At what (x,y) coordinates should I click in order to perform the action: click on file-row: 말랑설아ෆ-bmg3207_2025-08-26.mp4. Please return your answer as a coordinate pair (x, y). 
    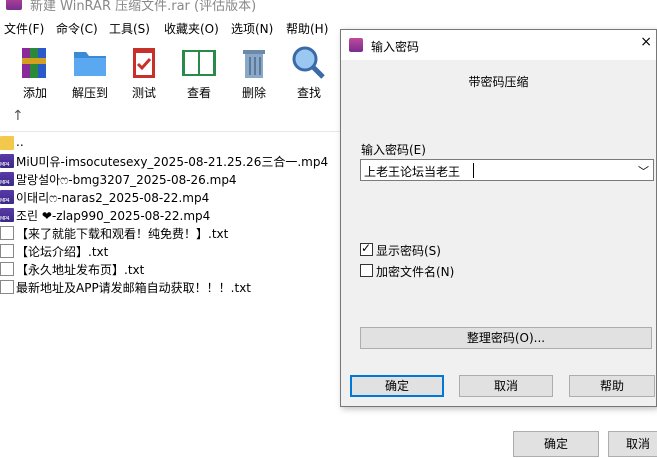
    Looking at the image, I should click on (170, 179).